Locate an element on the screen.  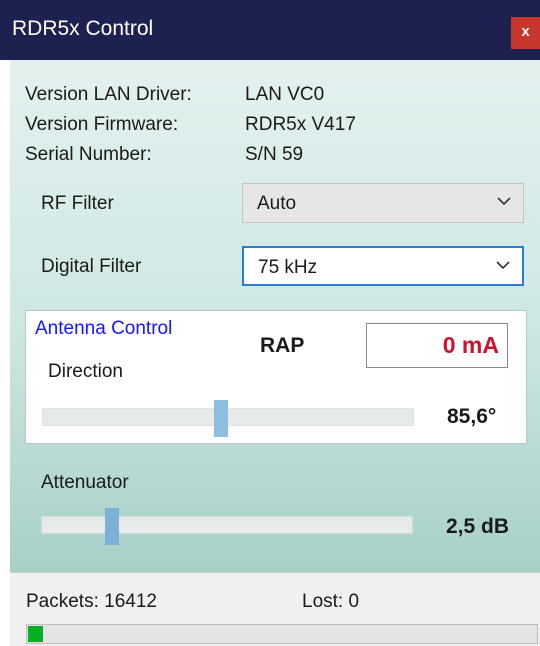
rap-current-display: 0 mA is located at coordinates (437, 345).